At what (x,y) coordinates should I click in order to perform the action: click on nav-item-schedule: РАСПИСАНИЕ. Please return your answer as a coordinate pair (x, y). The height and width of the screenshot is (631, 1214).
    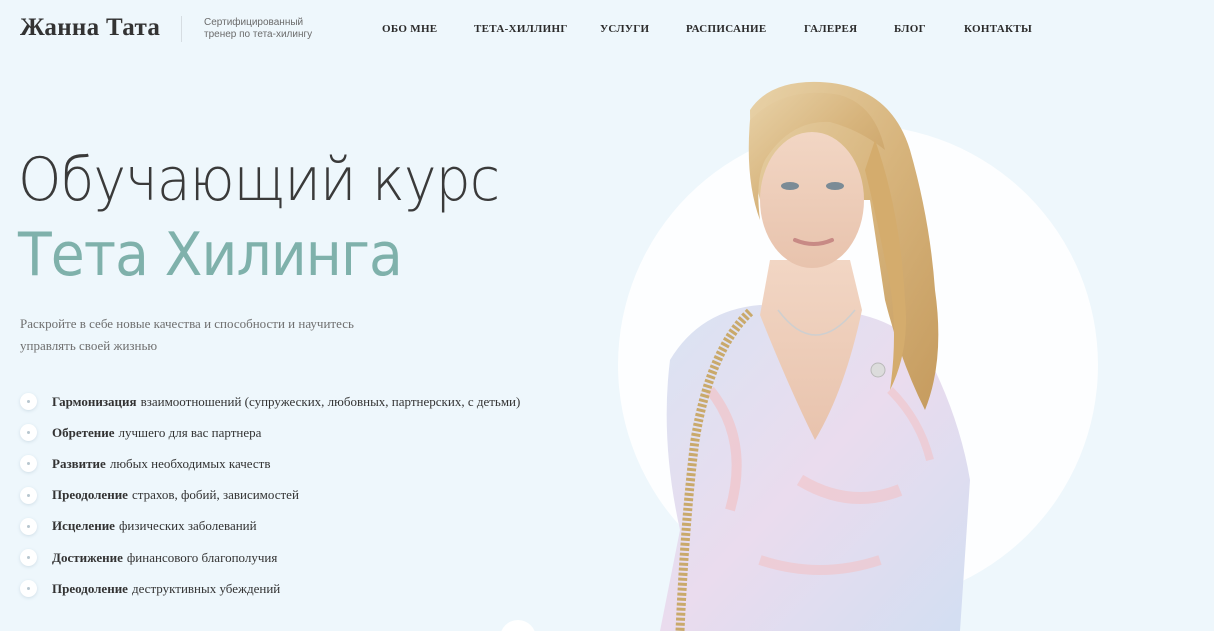
    Looking at the image, I should click on (726, 29).